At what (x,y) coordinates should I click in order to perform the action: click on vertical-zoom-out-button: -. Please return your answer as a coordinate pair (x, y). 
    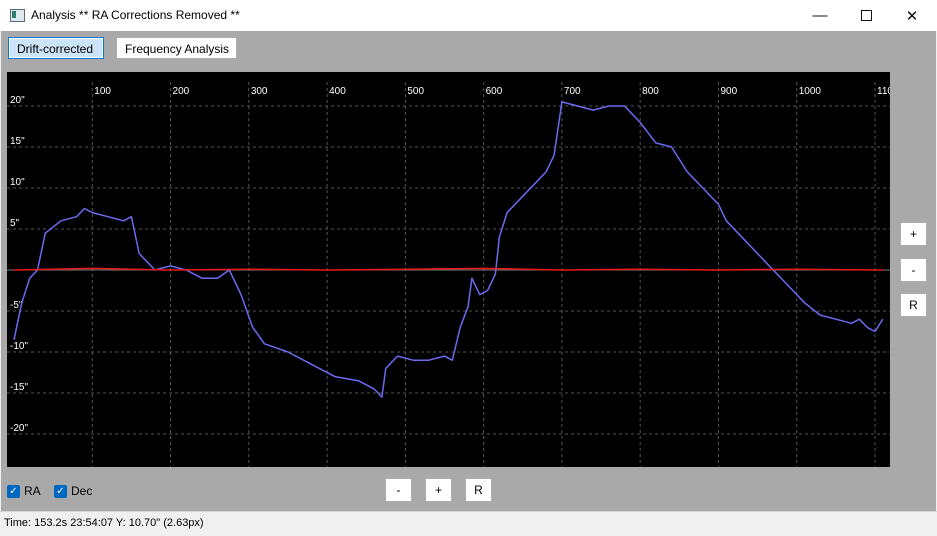
    Looking at the image, I should click on (913, 270).